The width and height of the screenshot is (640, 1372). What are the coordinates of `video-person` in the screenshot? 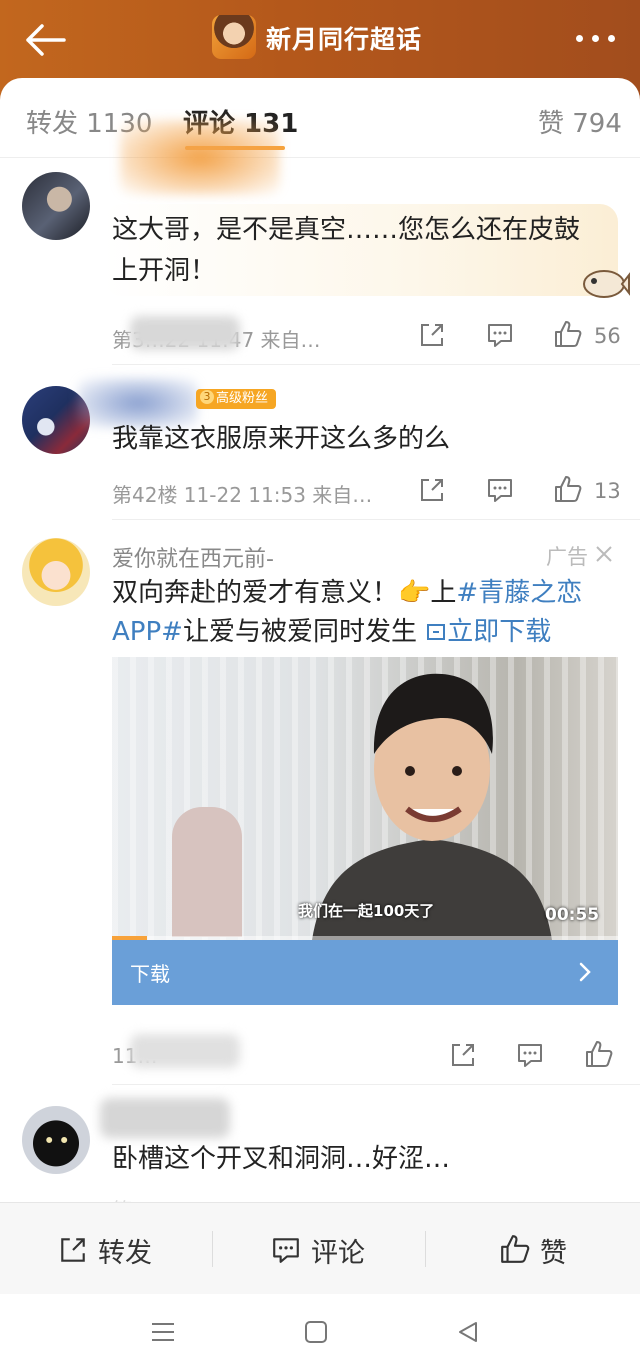 It's located at (432, 806).